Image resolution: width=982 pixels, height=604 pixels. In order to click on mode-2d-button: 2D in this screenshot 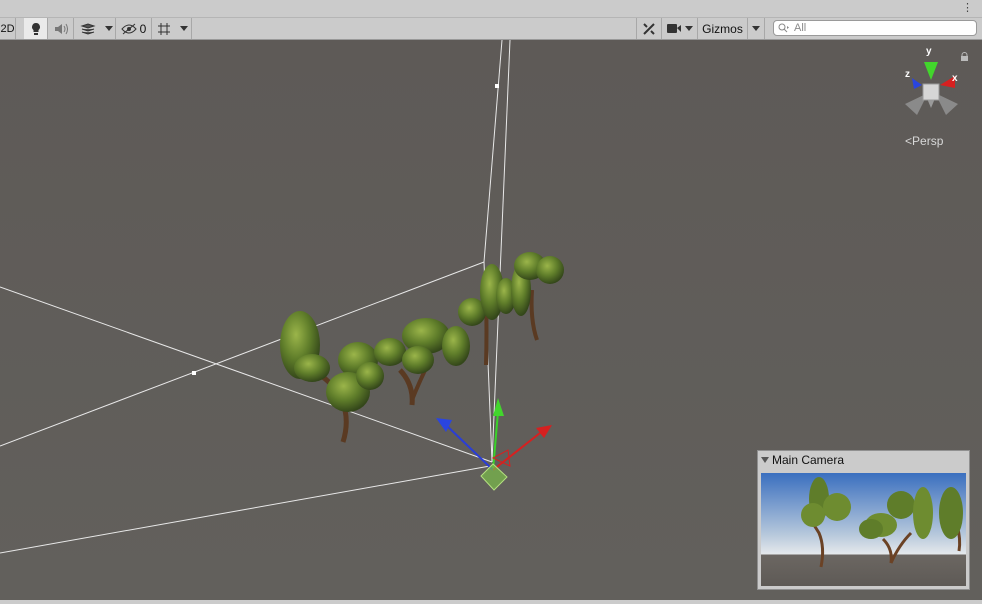, I will do `click(8, 28)`.